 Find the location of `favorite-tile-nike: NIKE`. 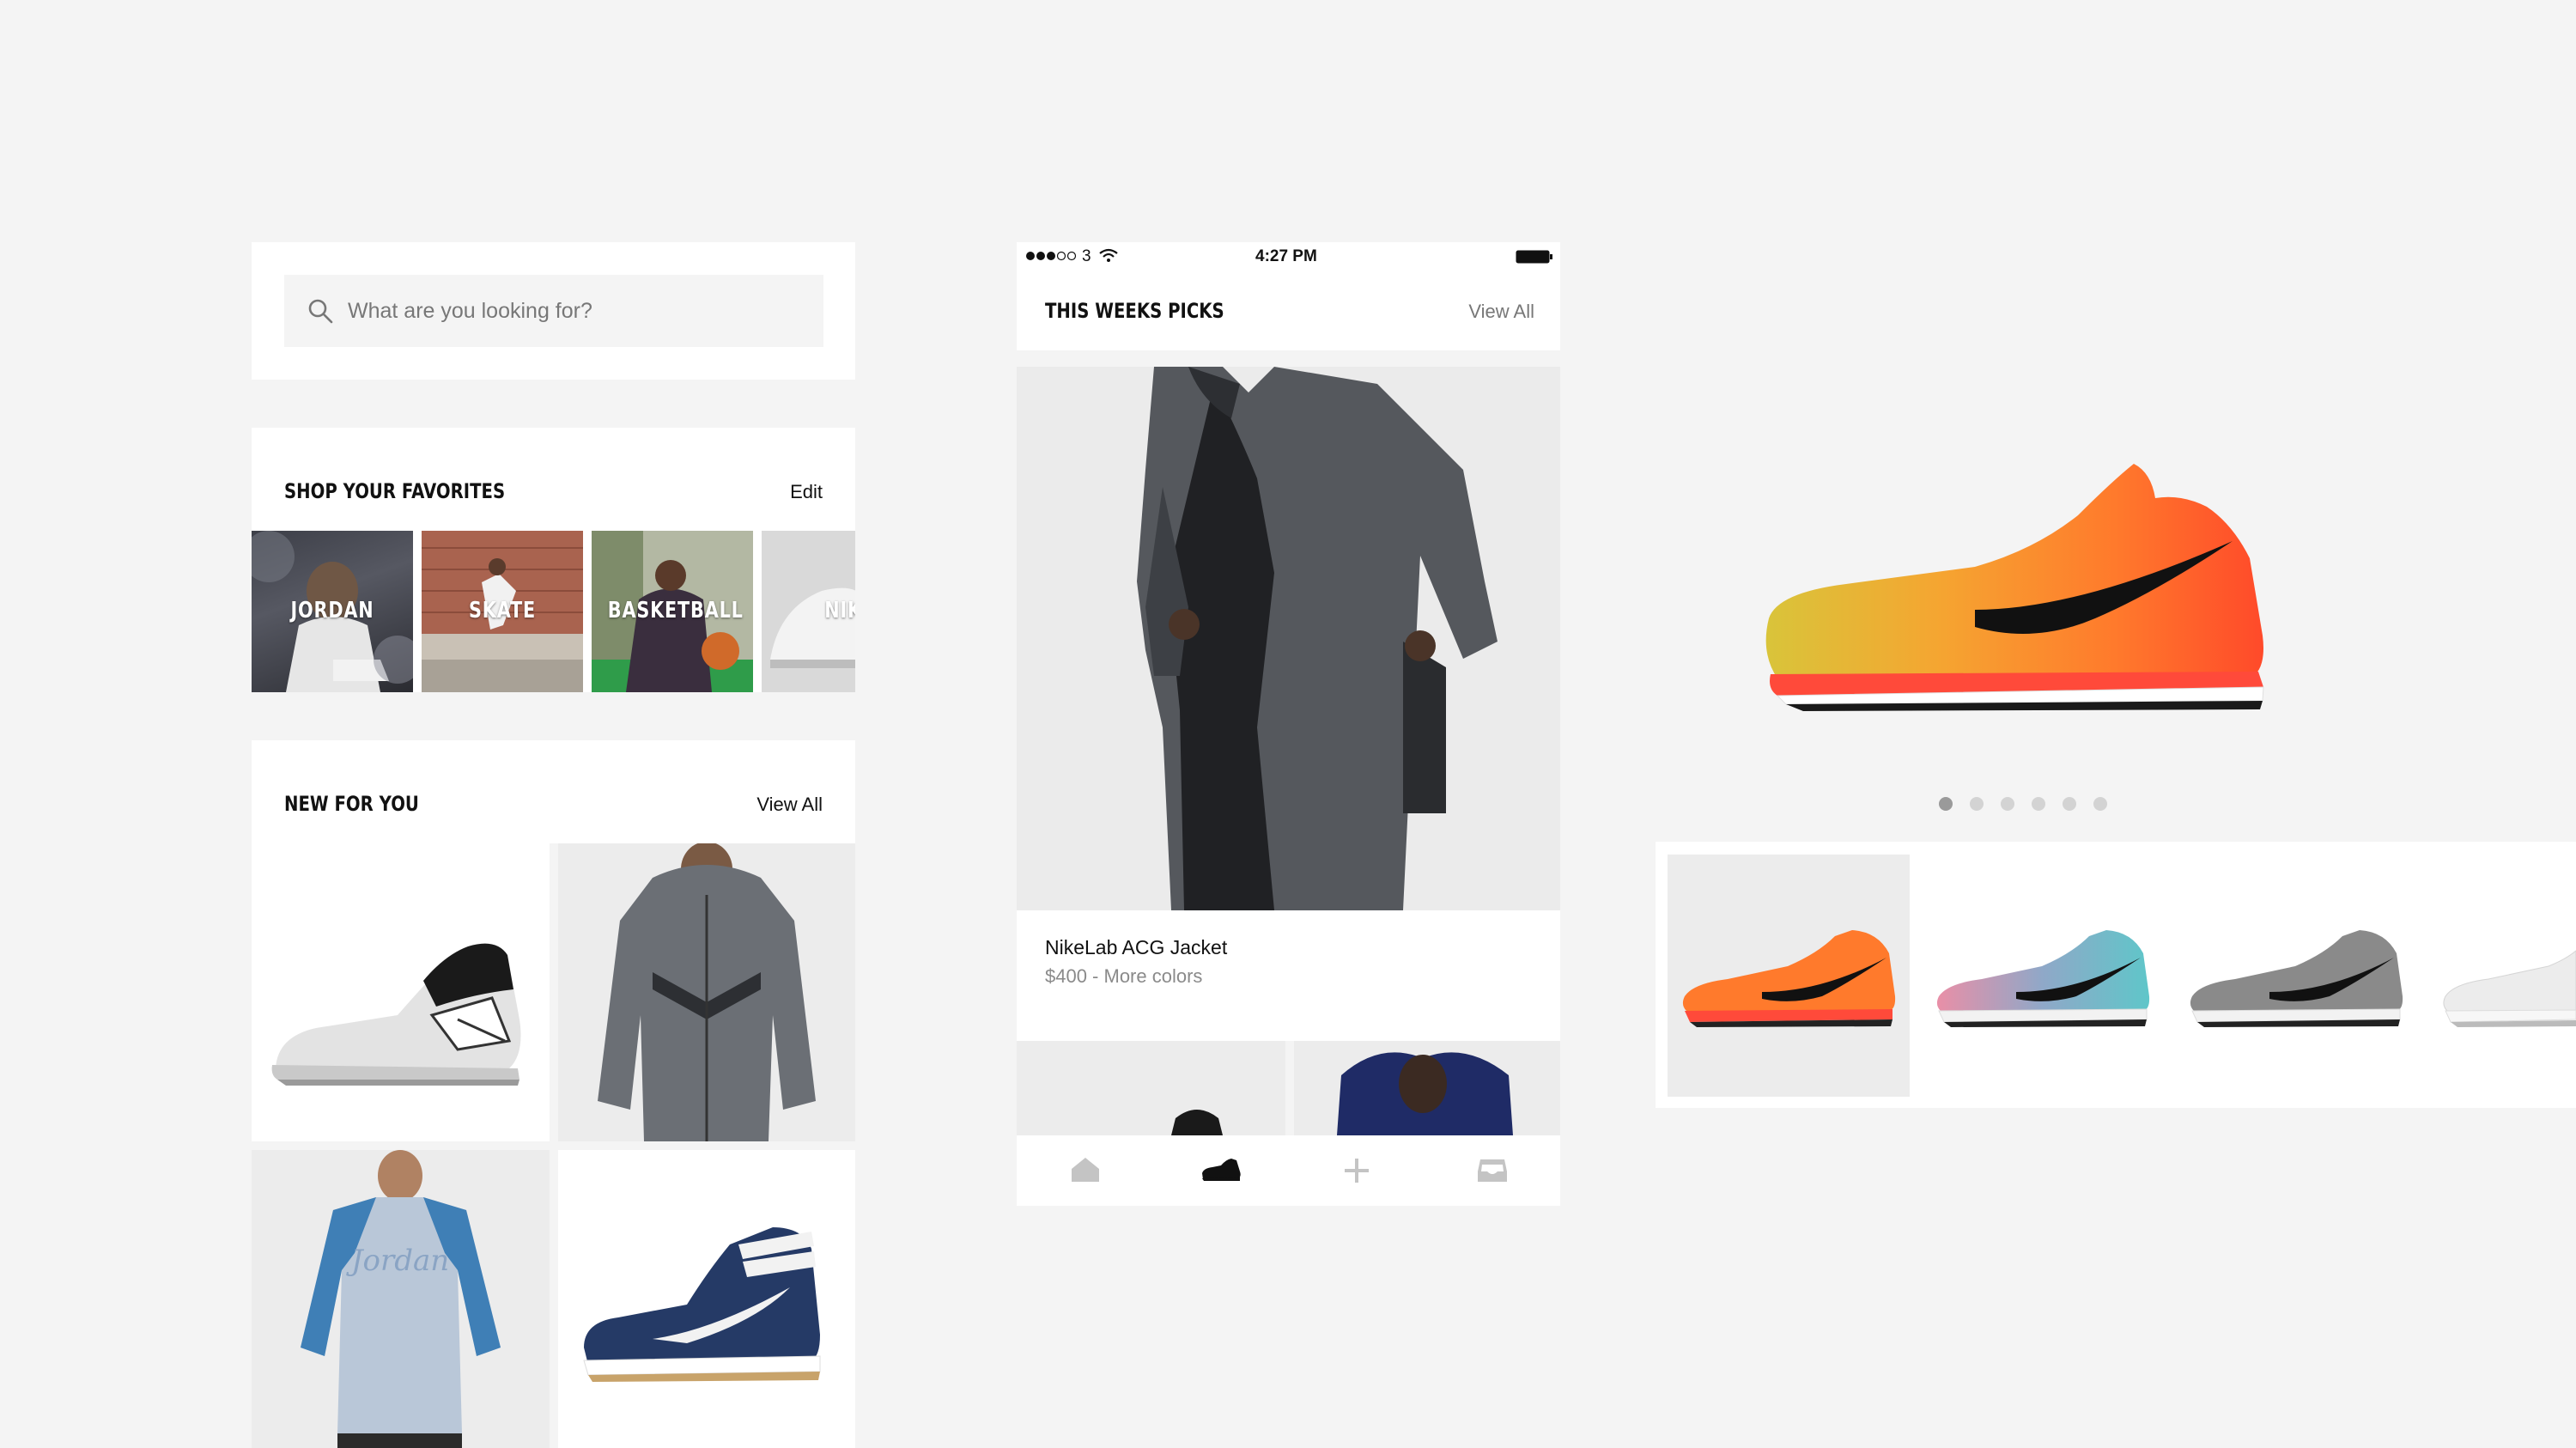

favorite-tile-nike: NIKE is located at coordinates (808, 611).